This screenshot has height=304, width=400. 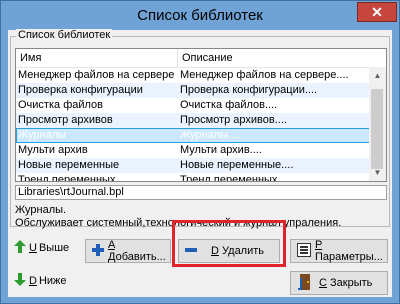 I want to click on list-header: Имя Описание, so click(x=201, y=58).